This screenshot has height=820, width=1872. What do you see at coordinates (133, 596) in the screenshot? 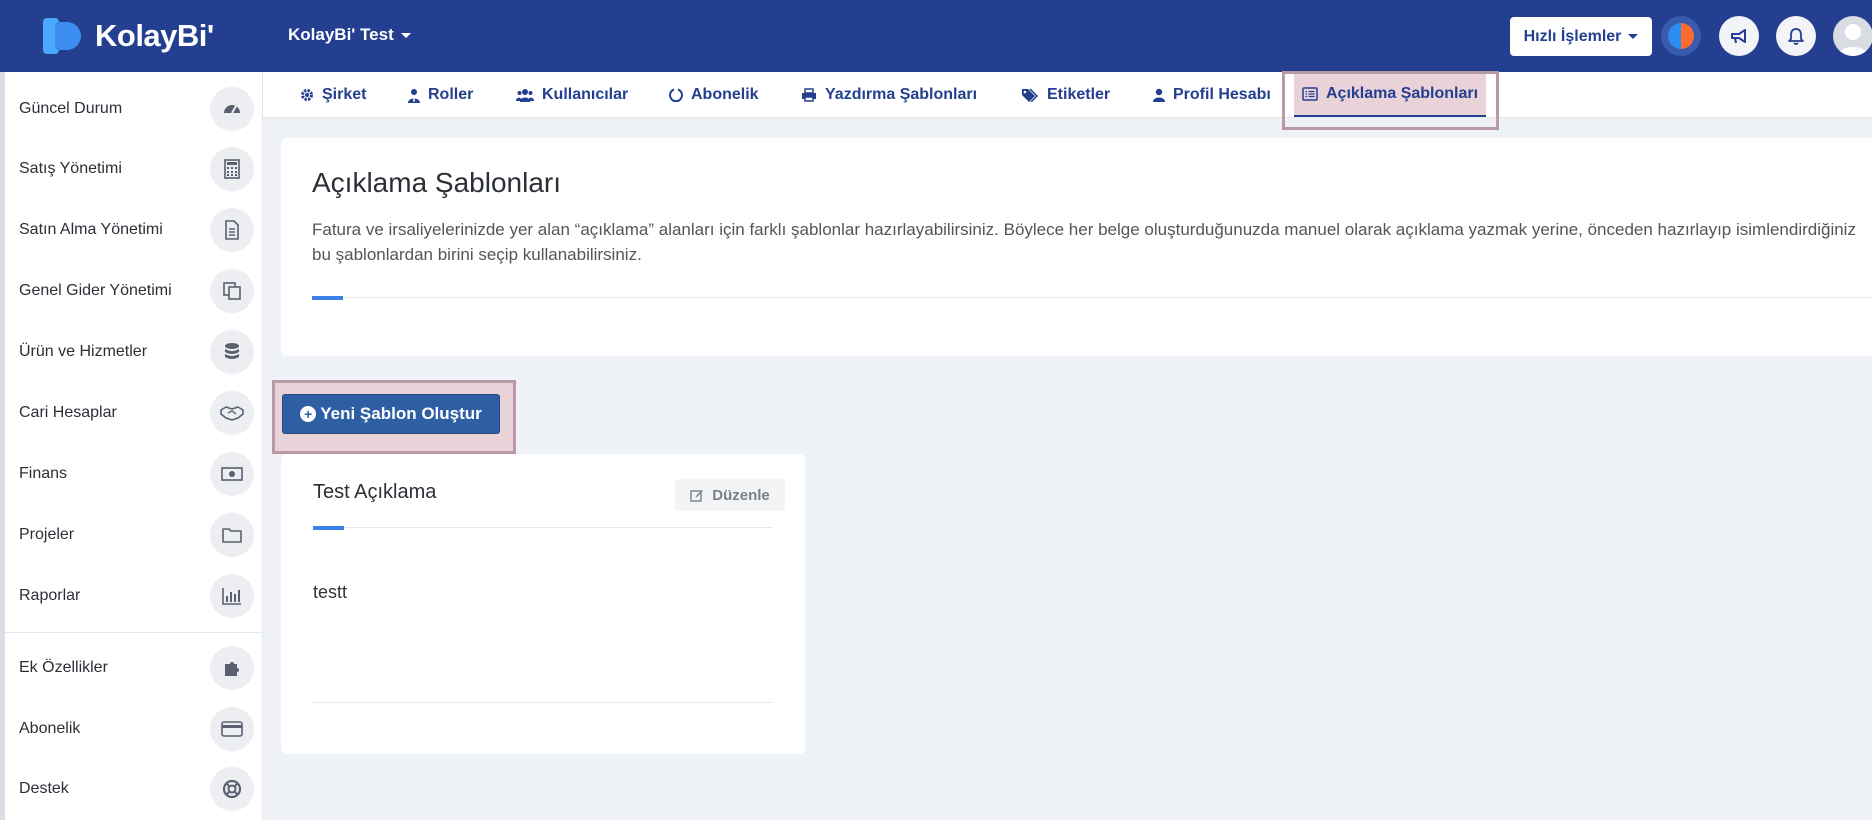
I see `sidebar-item-raporlar: Raporlar` at bounding box center [133, 596].